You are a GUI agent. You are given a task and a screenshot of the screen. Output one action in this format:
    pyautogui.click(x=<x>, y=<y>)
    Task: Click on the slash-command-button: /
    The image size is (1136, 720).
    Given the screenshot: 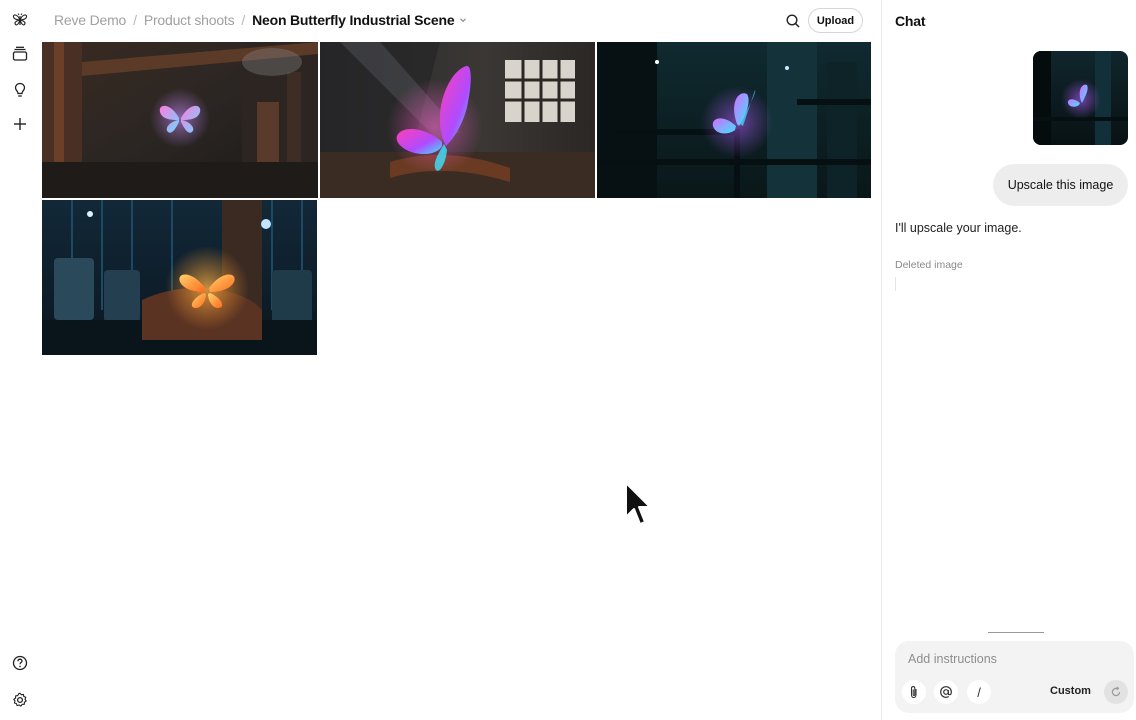 What is the action you would take?
    pyautogui.click(x=979, y=692)
    